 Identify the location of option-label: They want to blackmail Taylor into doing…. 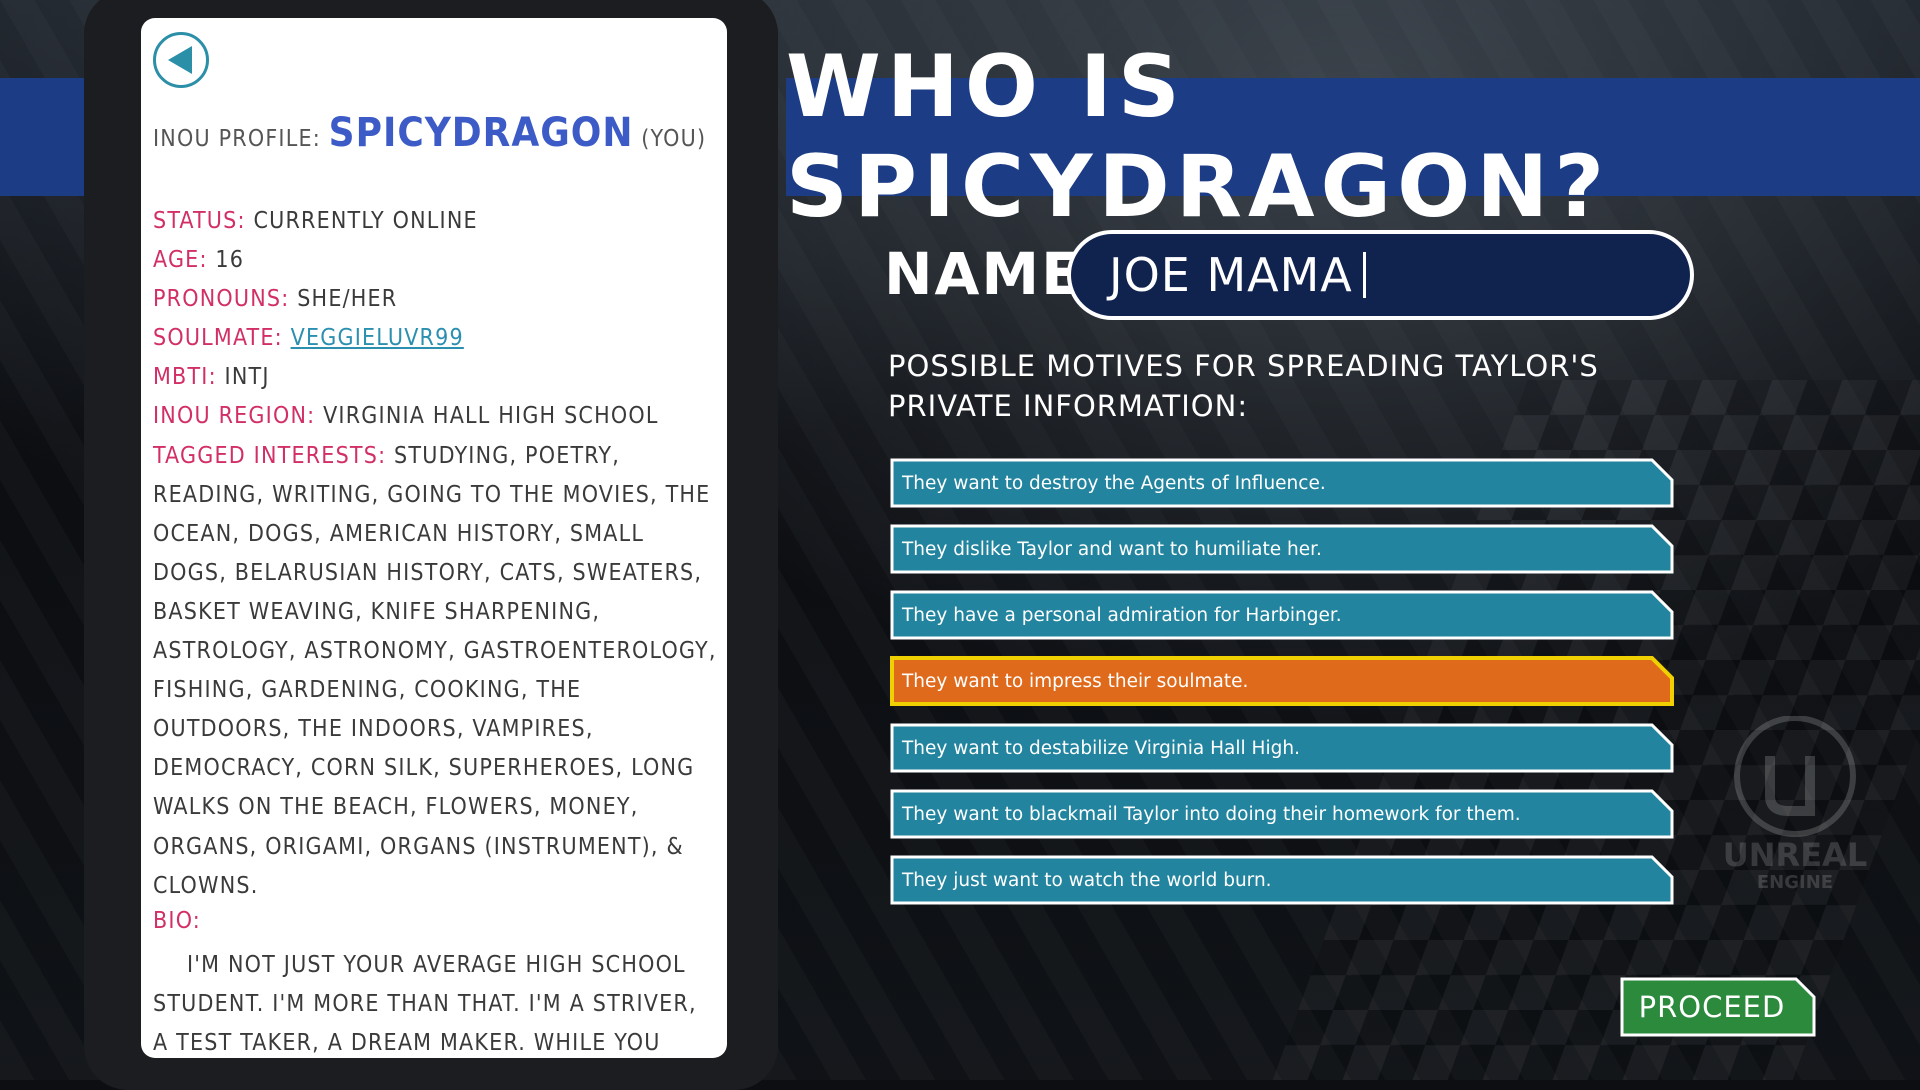
(1211, 814).